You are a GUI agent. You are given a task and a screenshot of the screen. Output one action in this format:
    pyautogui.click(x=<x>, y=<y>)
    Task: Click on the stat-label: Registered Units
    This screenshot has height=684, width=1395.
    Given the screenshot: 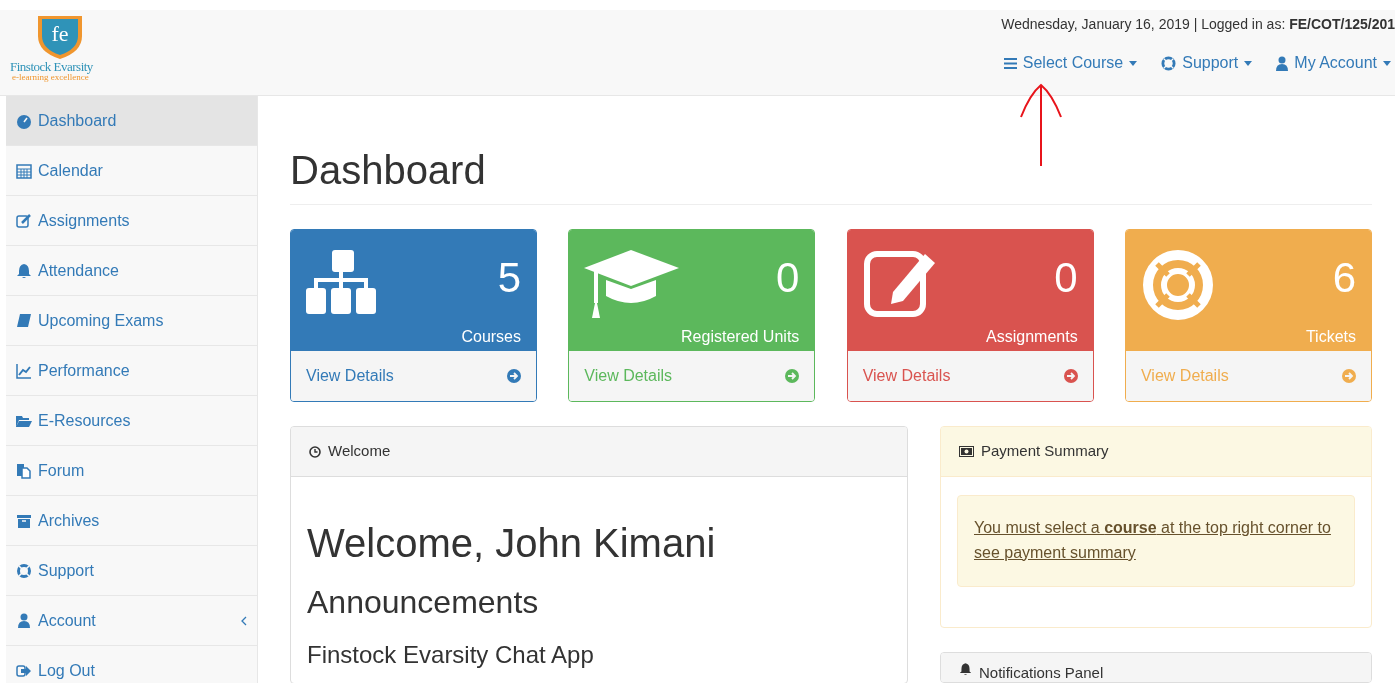 What is the action you would take?
    pyautogui.click(x=740, y=337)
    